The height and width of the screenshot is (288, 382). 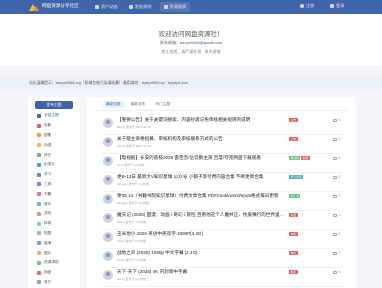 What do you see at coordinates (54, 253) in the screenshot?
I see `sidebar-item: 图片` at bounding box center [54, 253].